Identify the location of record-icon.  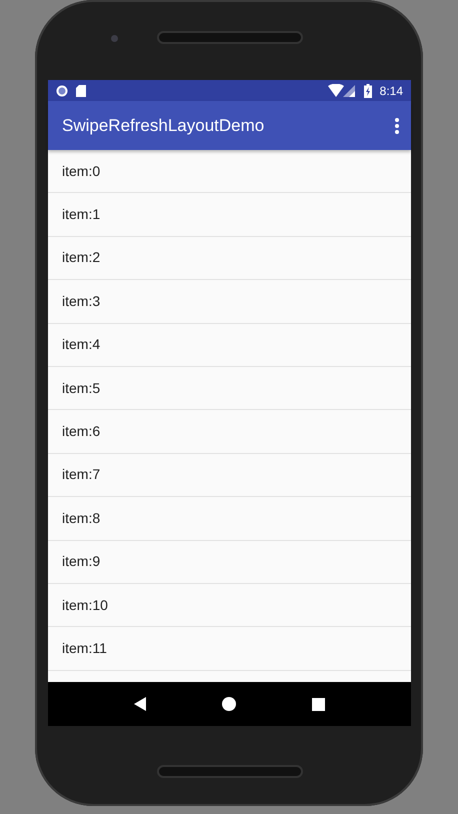
(62, 90).